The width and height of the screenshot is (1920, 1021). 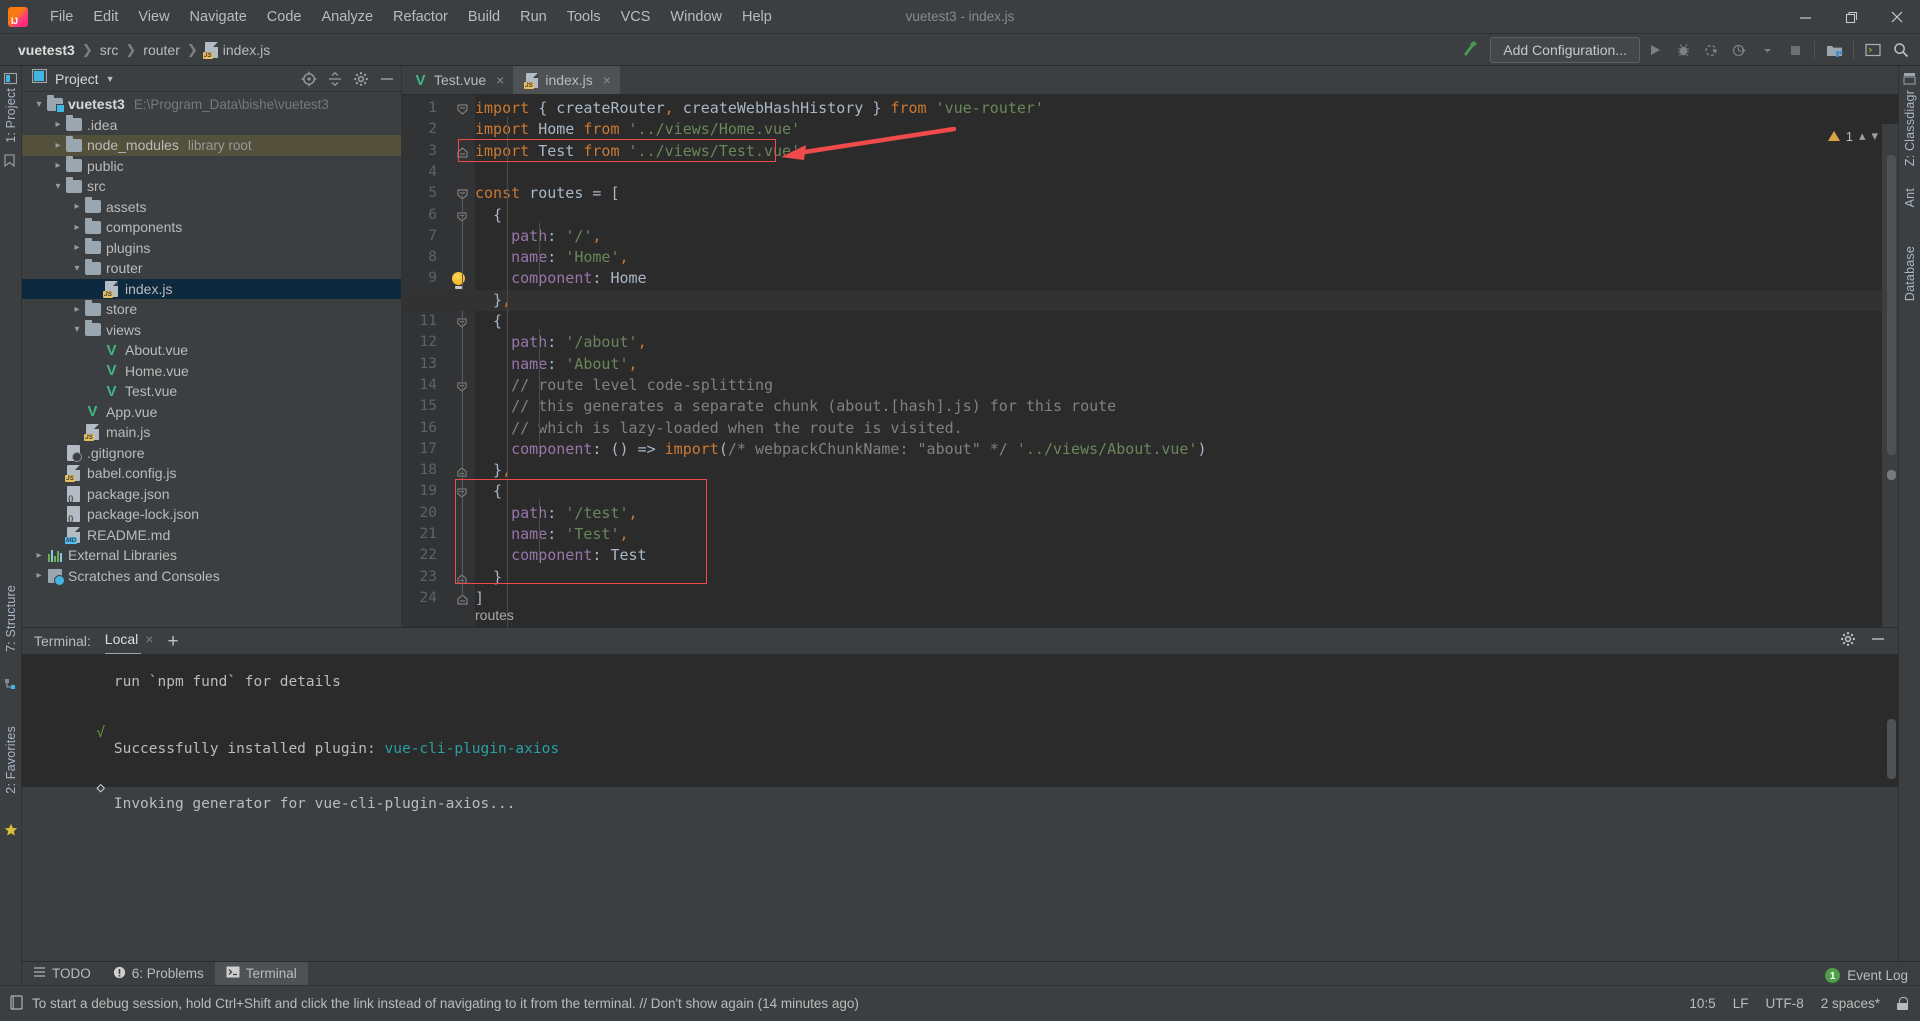 I want to click on chevron-down-icon: ▼, so click(x=110, y=79).